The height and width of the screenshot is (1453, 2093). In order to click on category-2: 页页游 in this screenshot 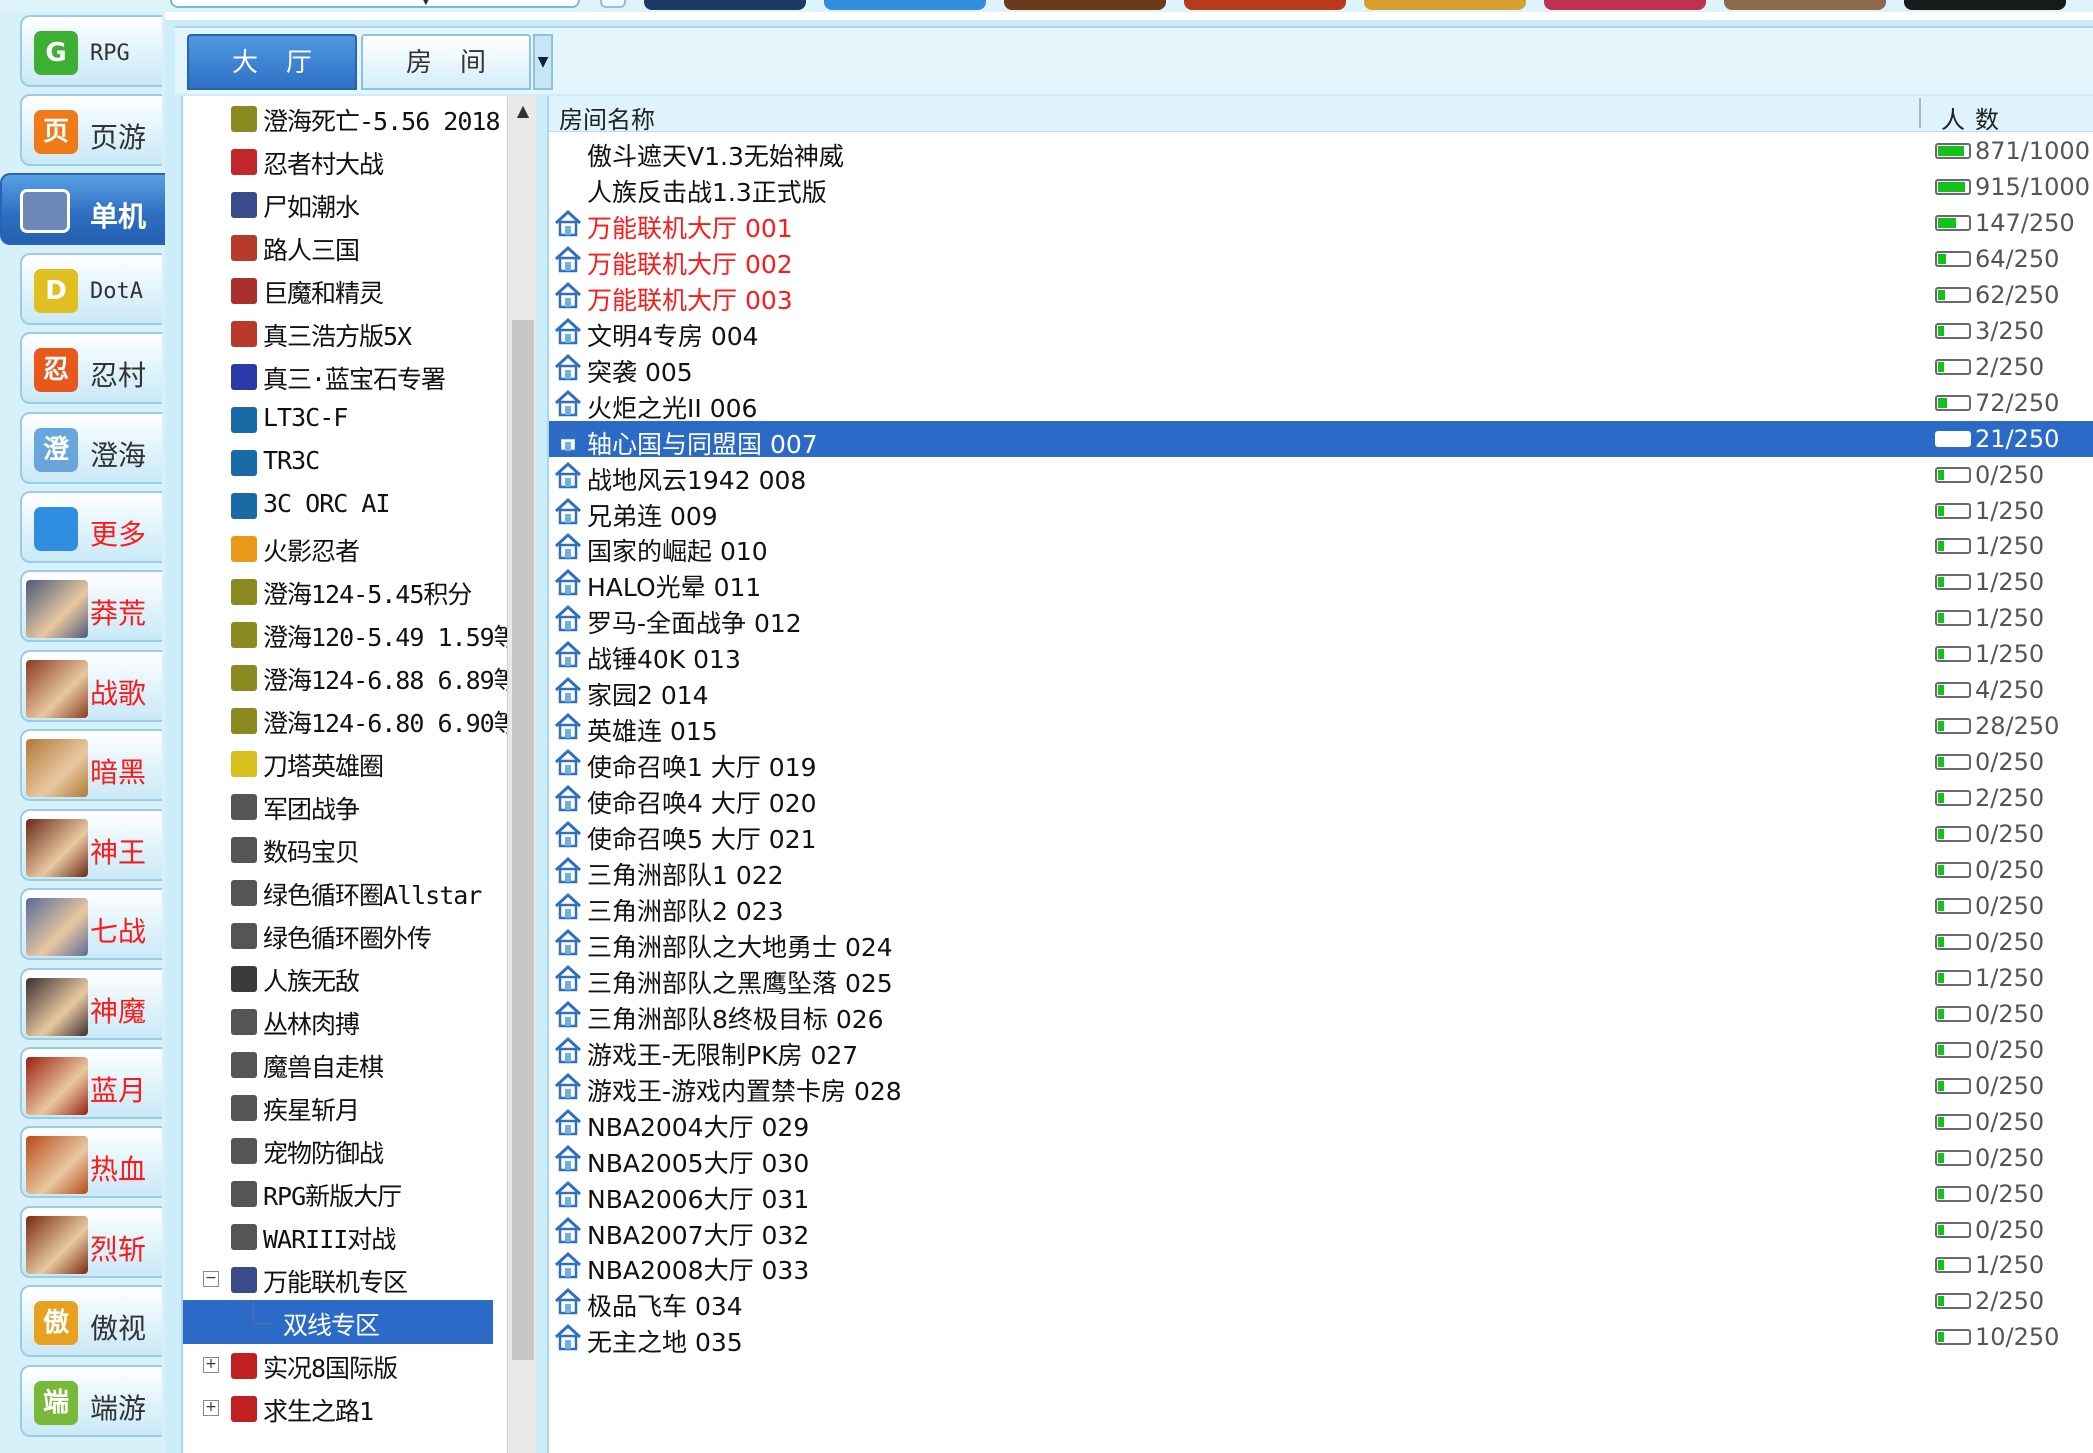, I will do `click(91, 130)`.